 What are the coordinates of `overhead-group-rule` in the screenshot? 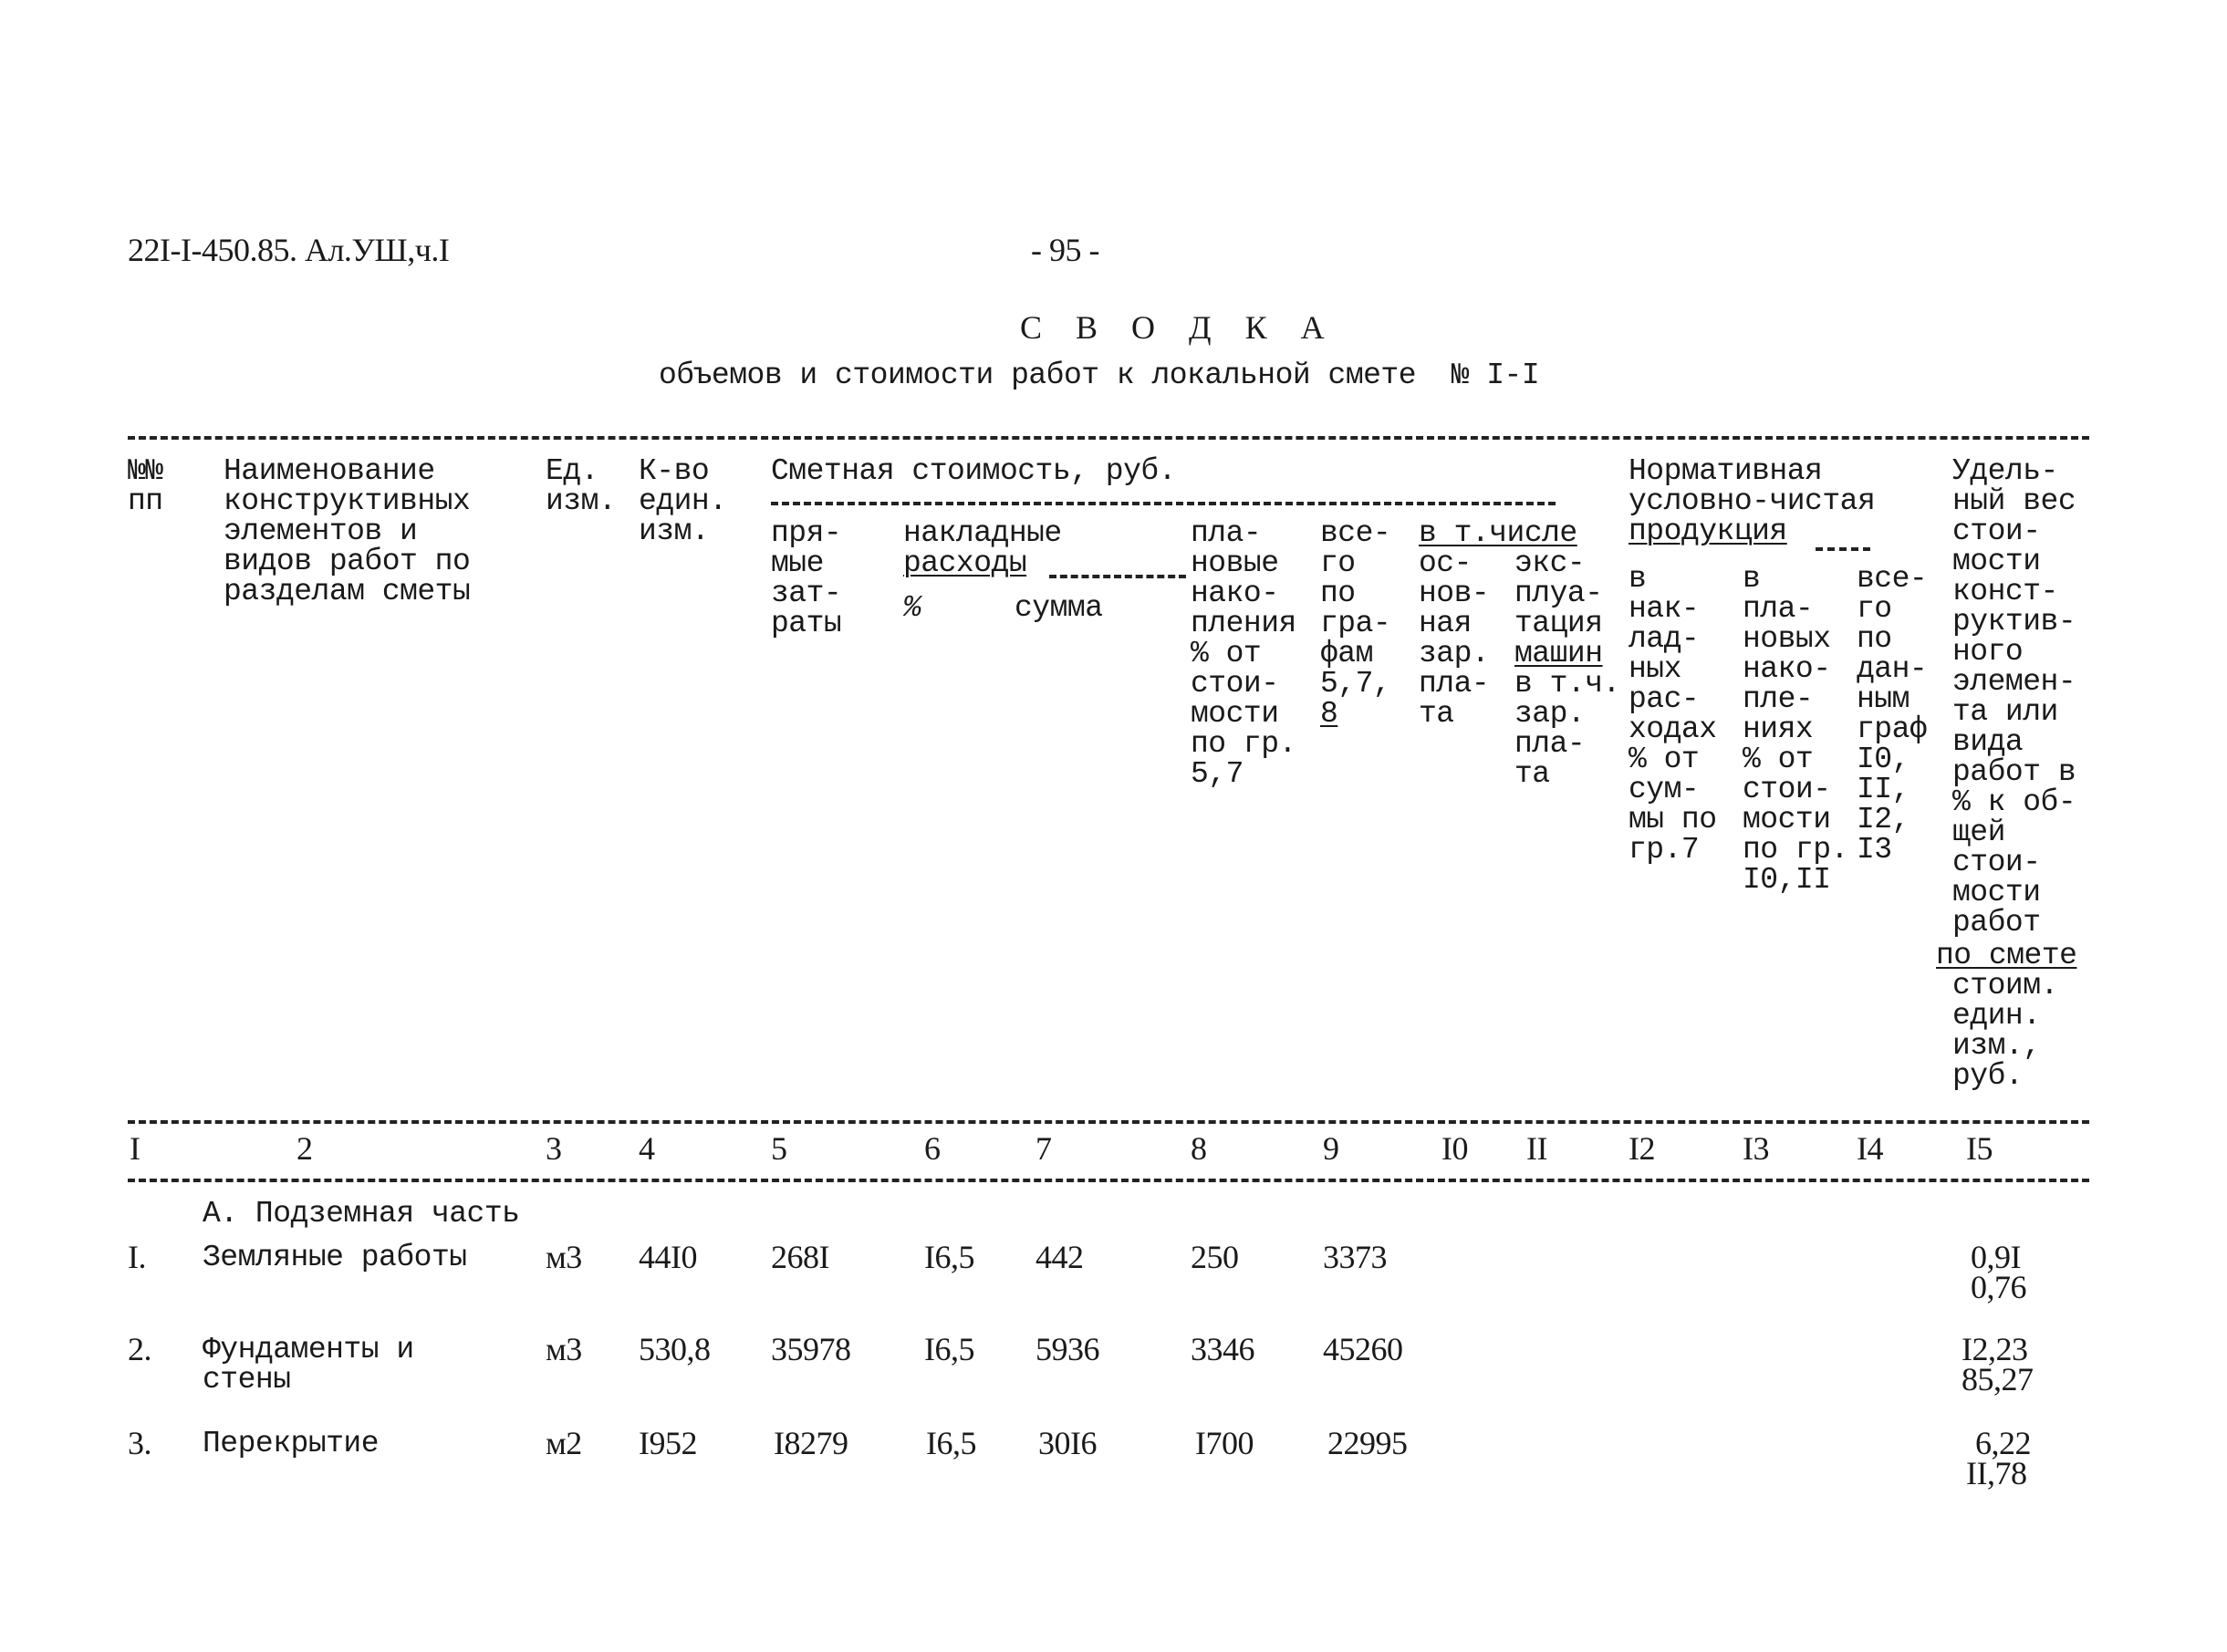 It's located at (1118, 577).